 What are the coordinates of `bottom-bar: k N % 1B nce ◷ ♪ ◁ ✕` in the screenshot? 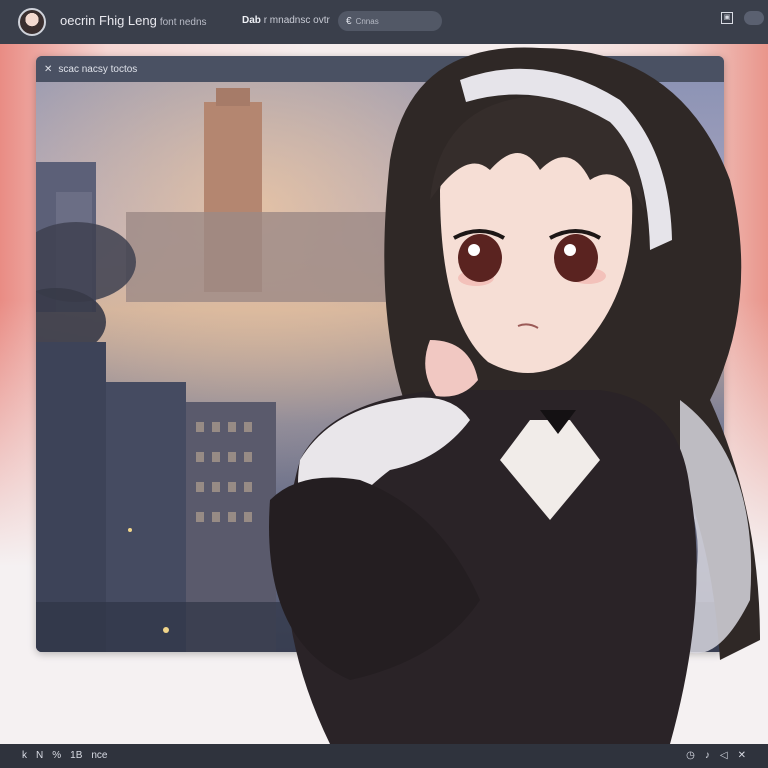 It's located at (384, 756).